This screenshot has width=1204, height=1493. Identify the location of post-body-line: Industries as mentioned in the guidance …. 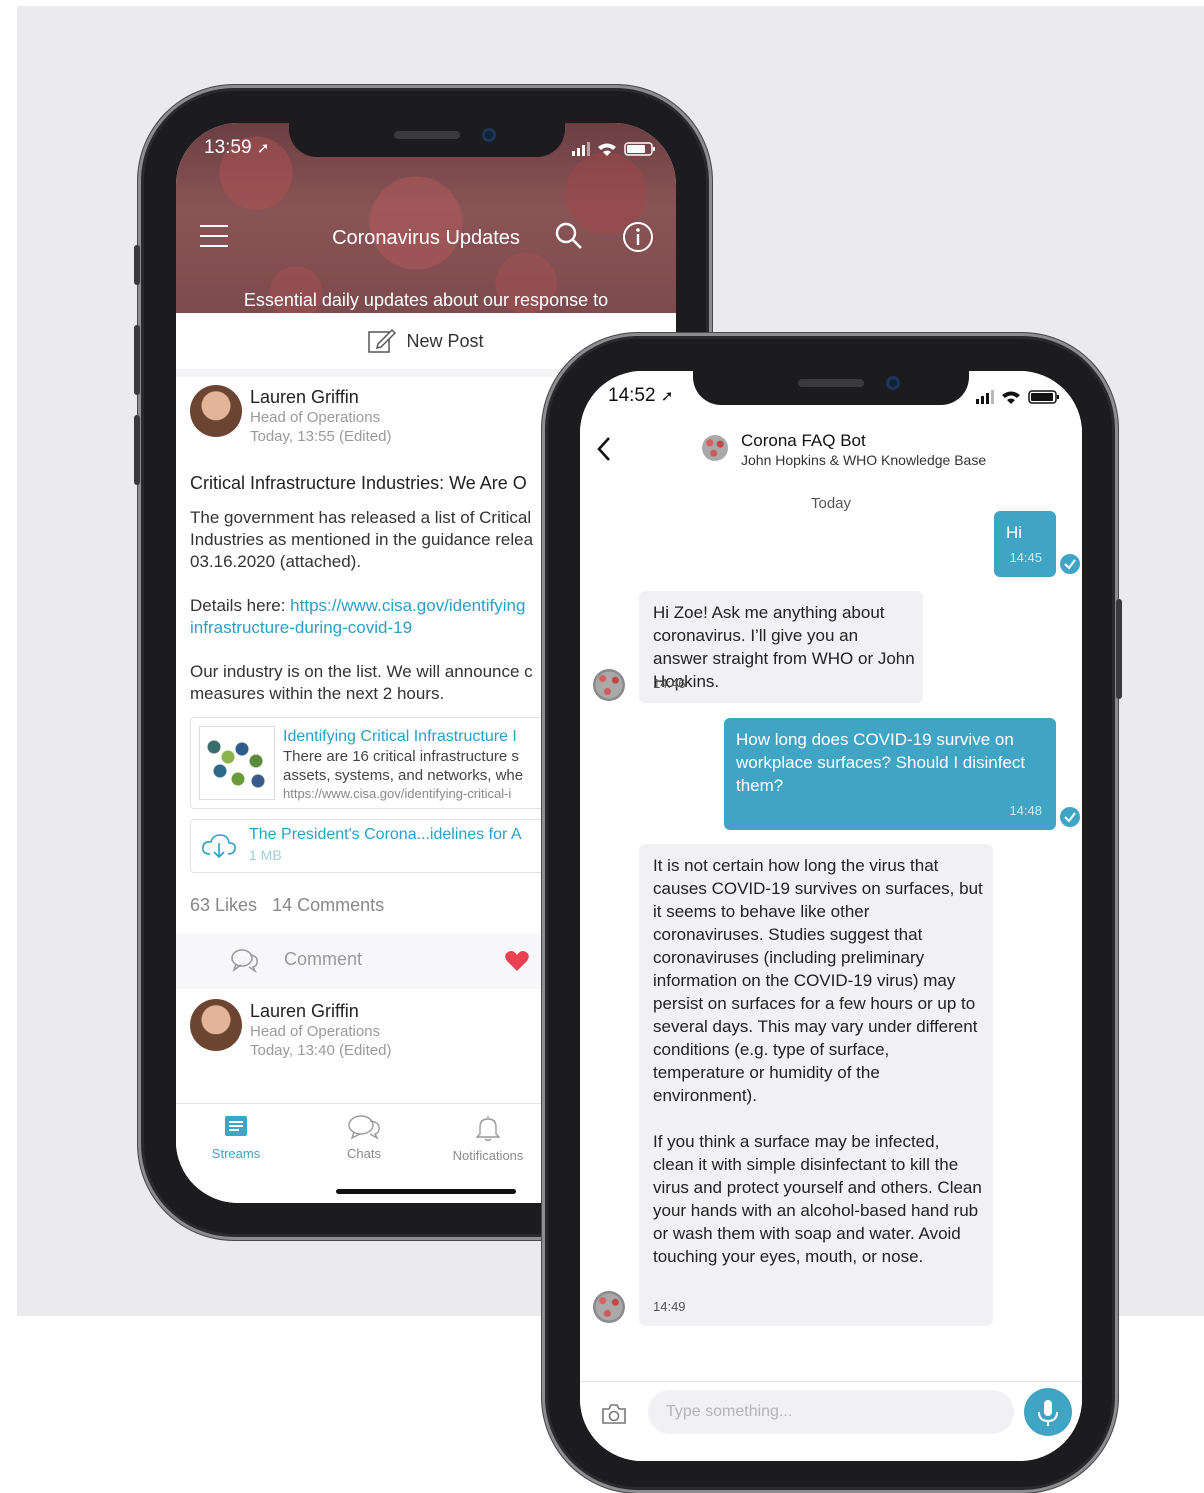
(362, 539).